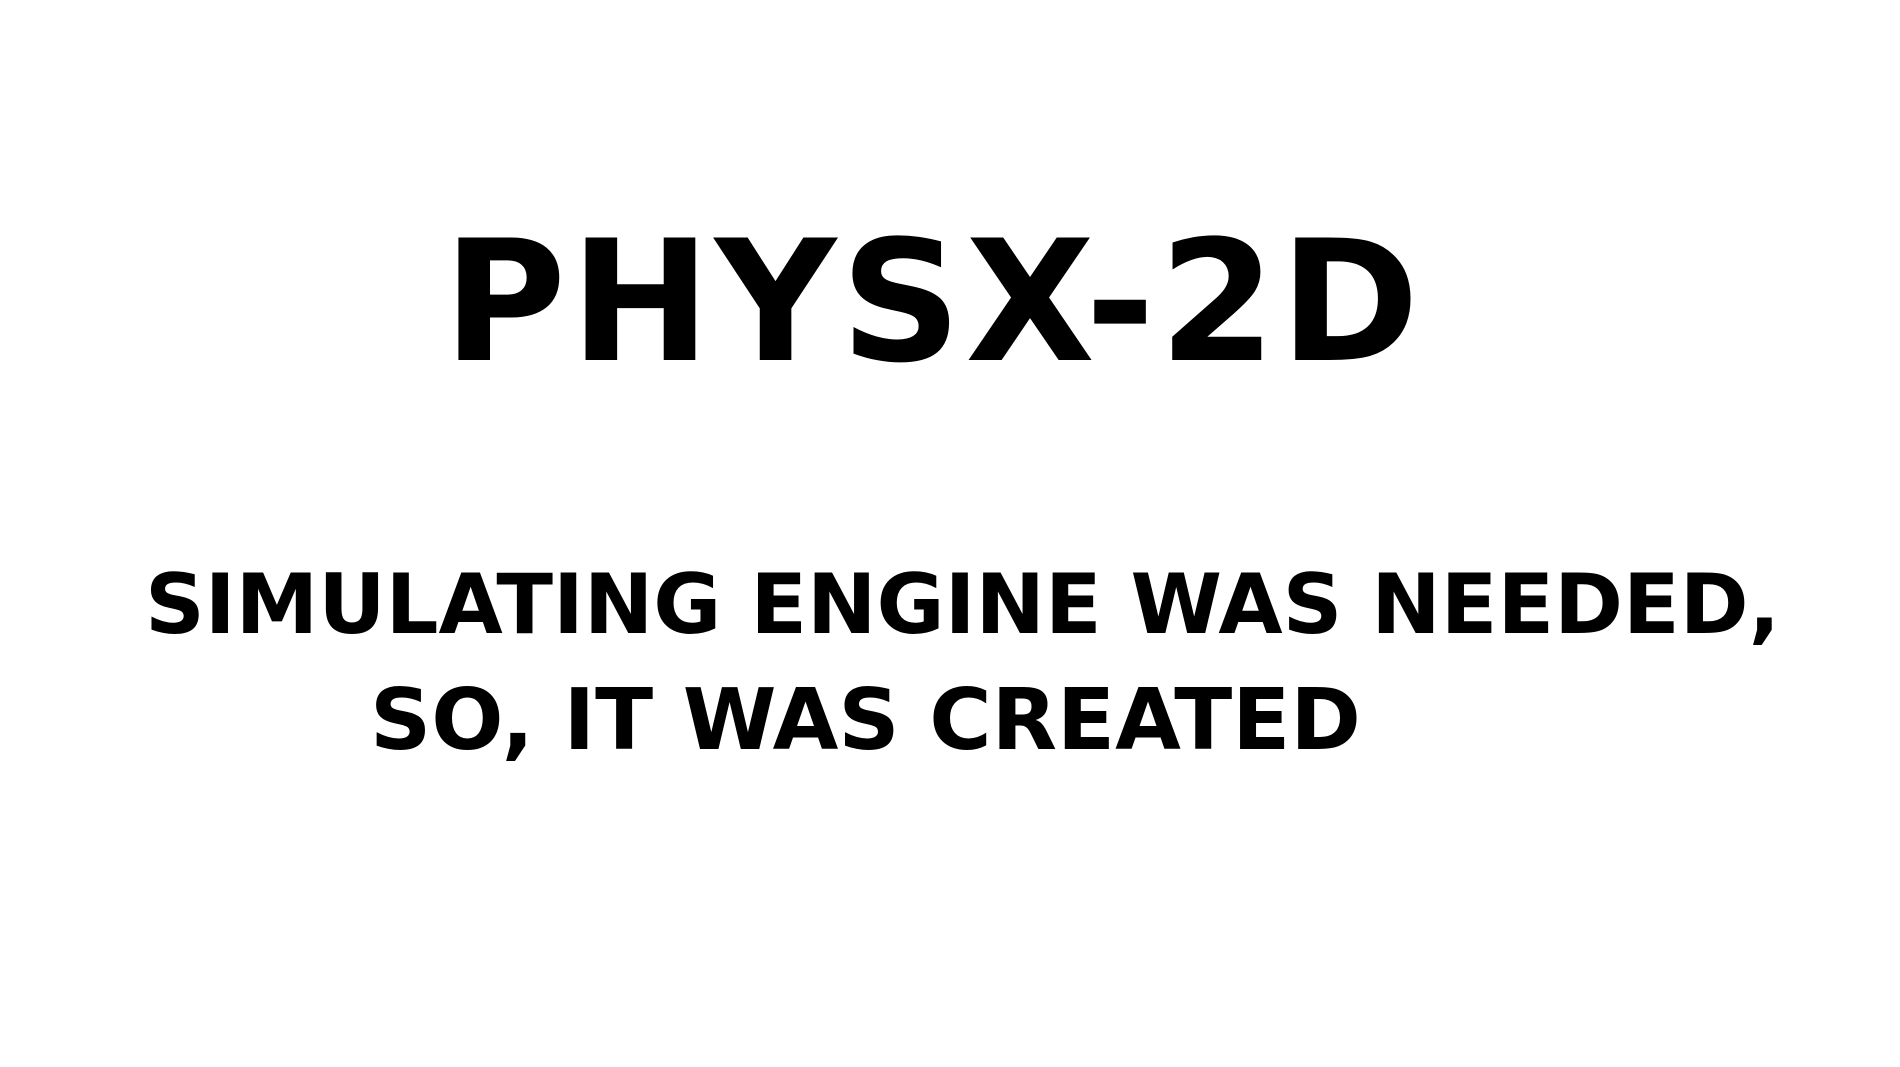 The width and height of the screenshot is (1900, 1067). I want to click on slide-title: PHYSX-2D, so click(933, 302).